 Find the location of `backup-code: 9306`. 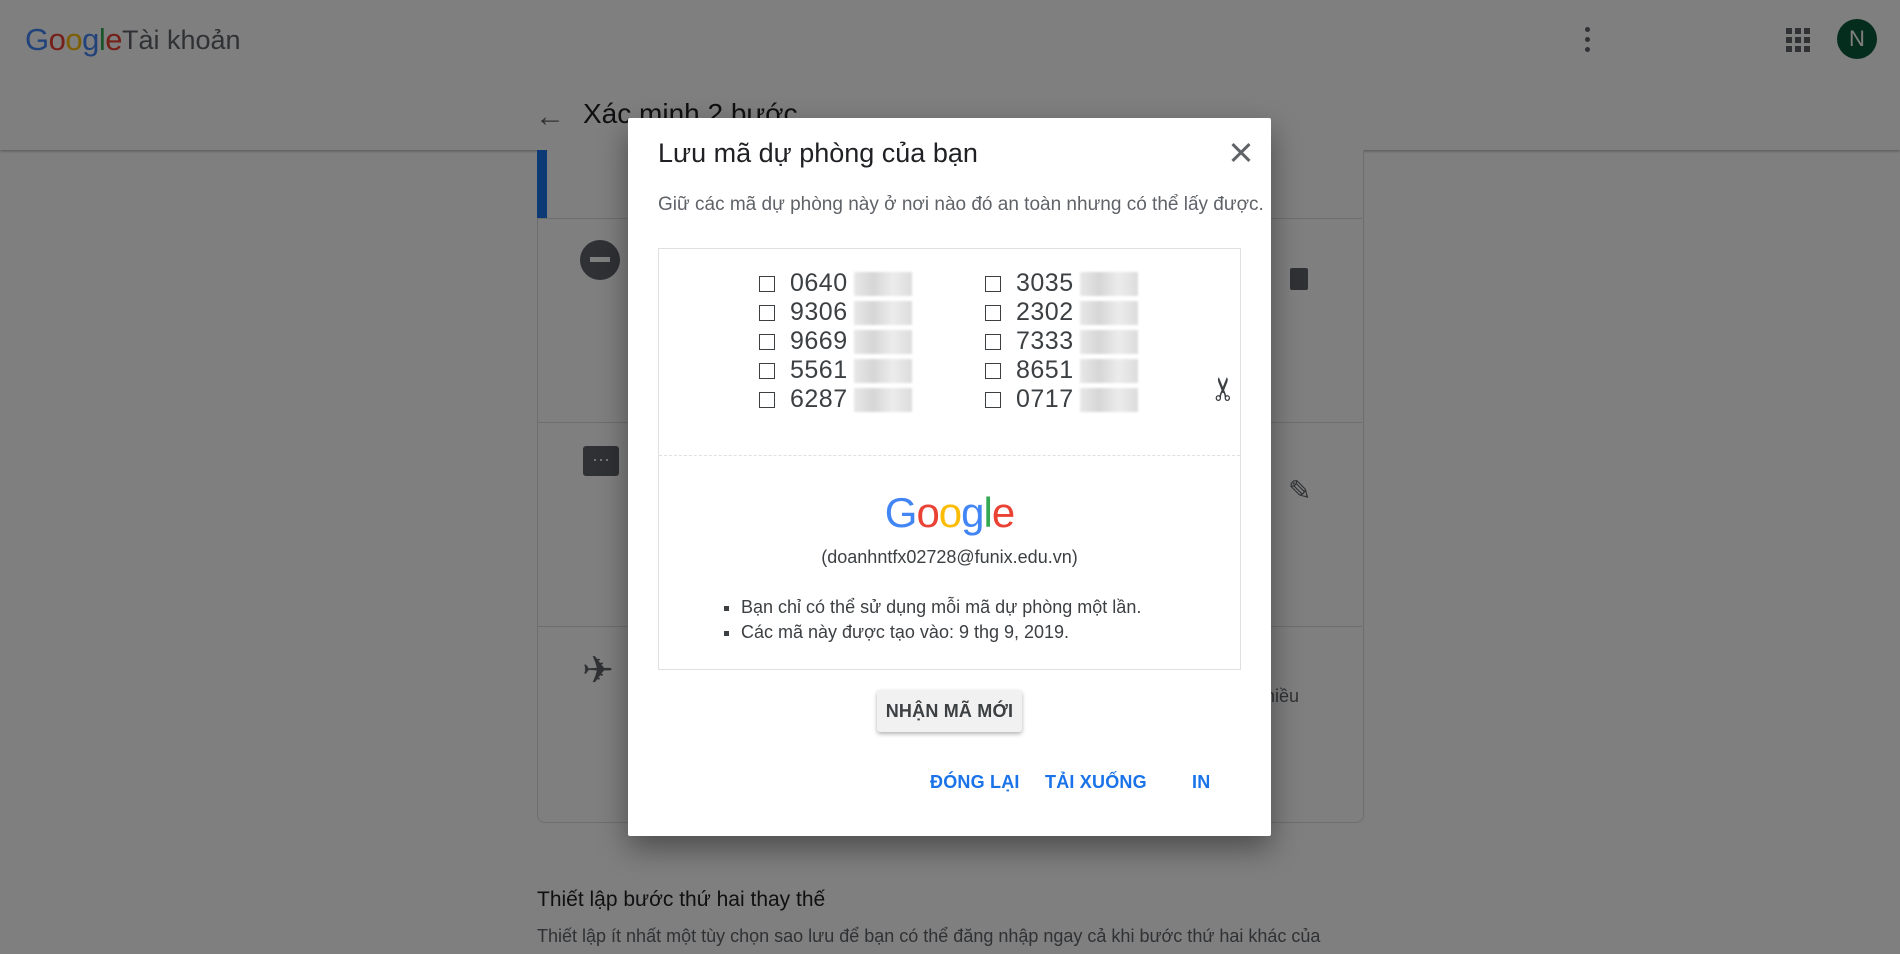

backup-code: 9306 is located at coordinates (819, 312).